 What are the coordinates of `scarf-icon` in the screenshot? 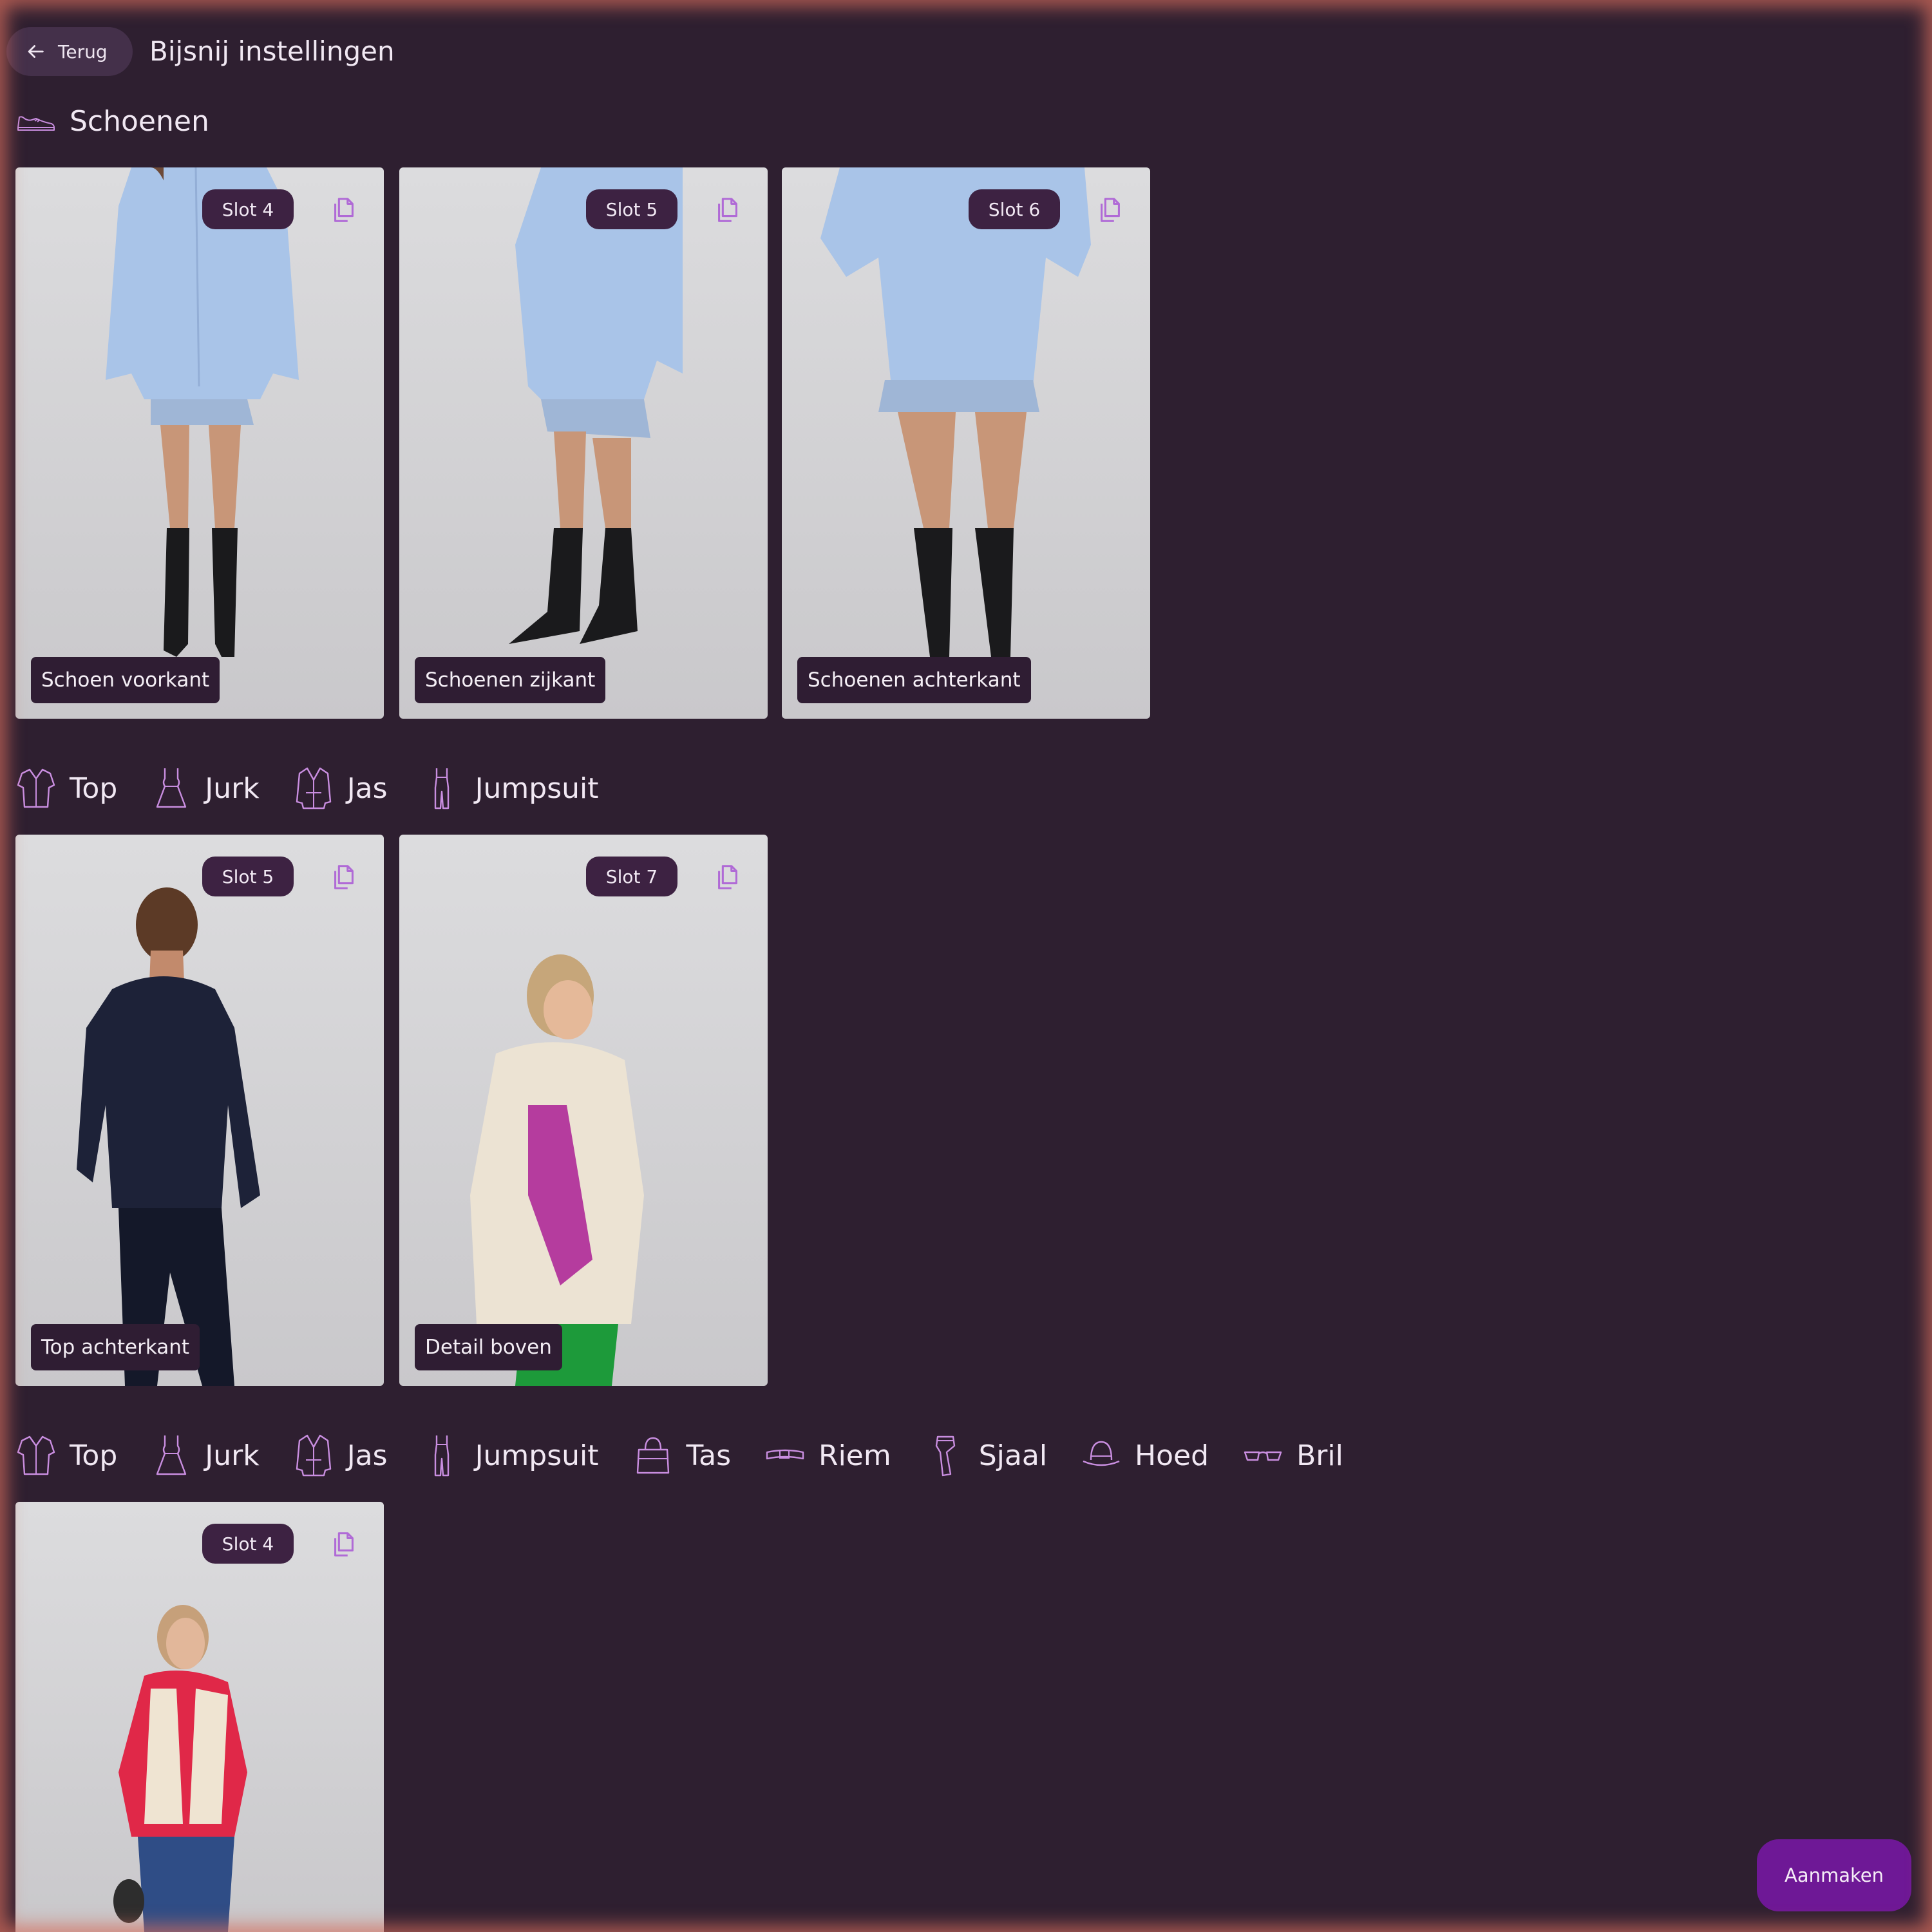 It's located at (945, 1456).